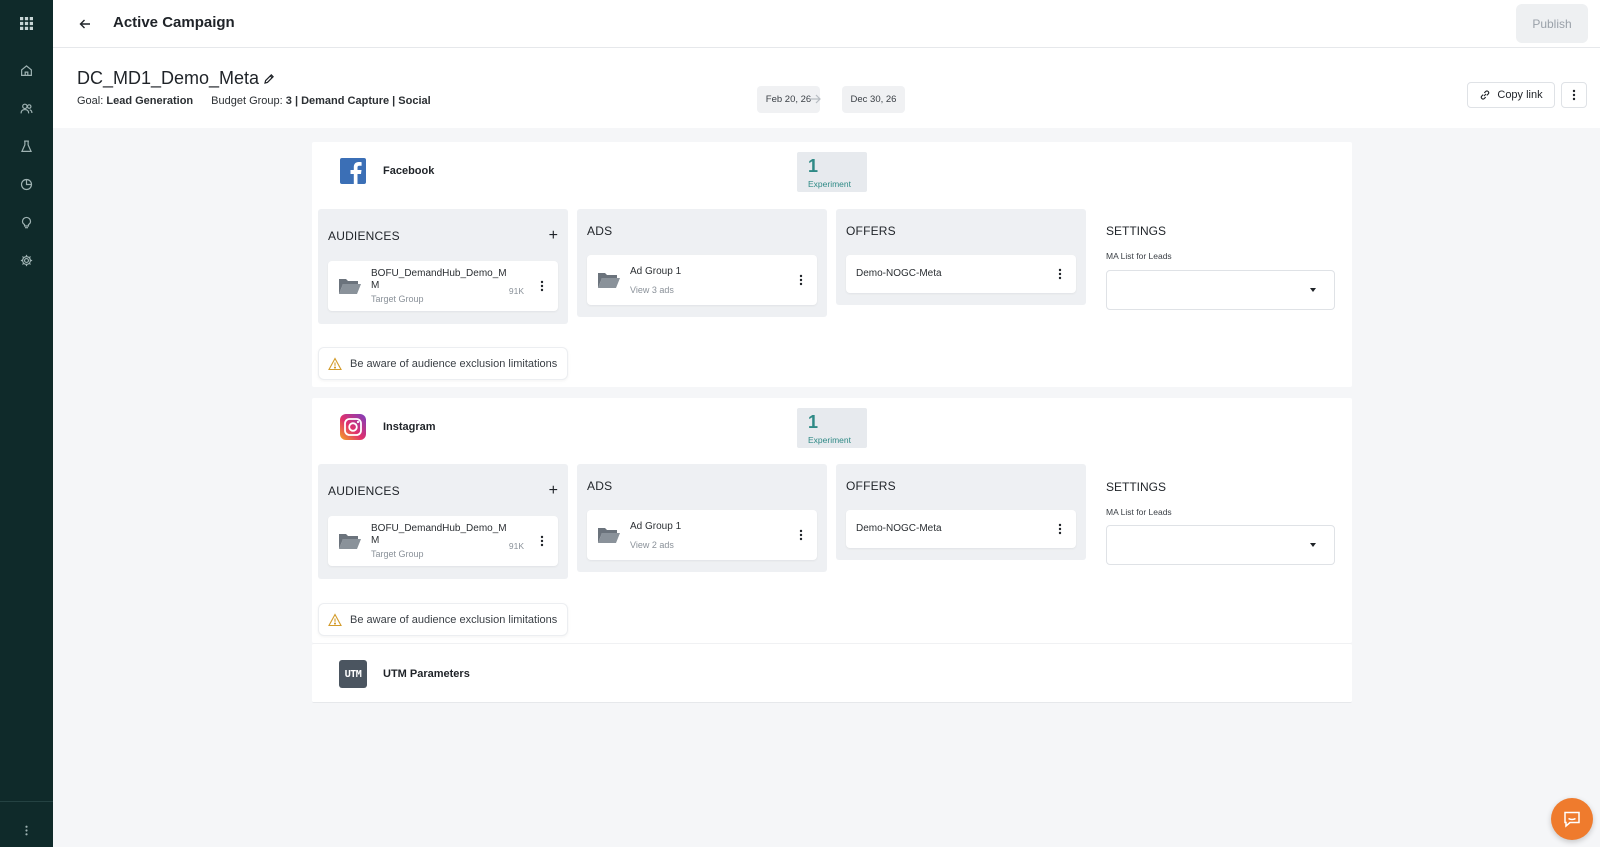 Image resolution: width=1600 pixels, height=847 pixels. Describe the element at coordinates (26, 146) in the screenshot. I see `flask-icon` at that location.